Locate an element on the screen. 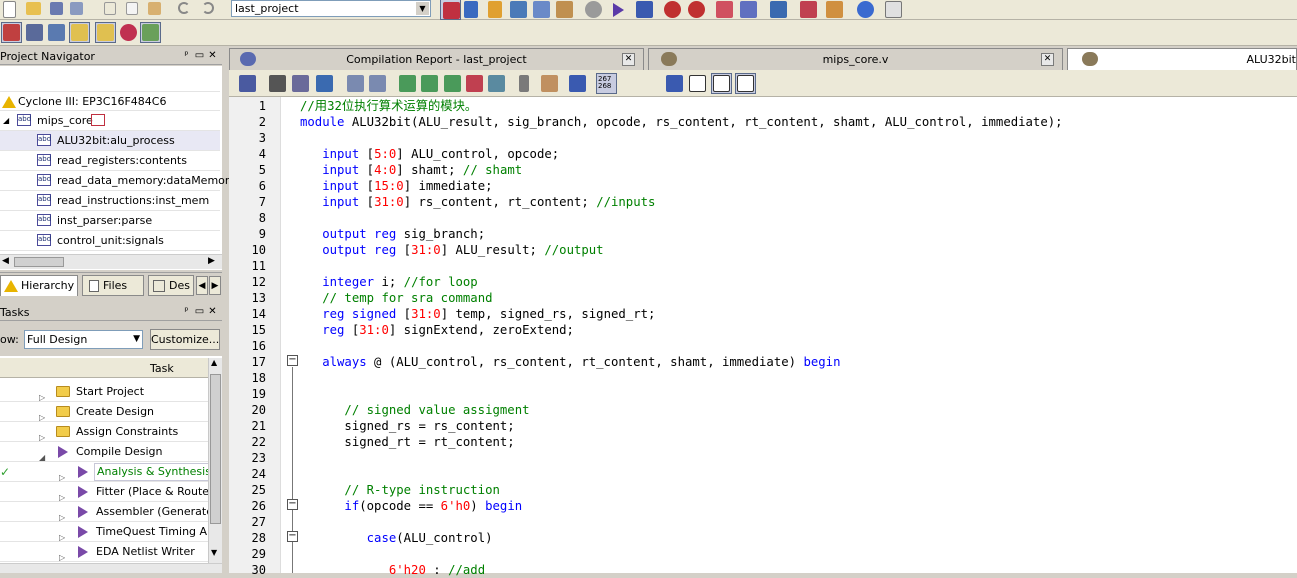 This screenshot has width=1297, height=578. unindent-icon is located at coordinates (377, 83).